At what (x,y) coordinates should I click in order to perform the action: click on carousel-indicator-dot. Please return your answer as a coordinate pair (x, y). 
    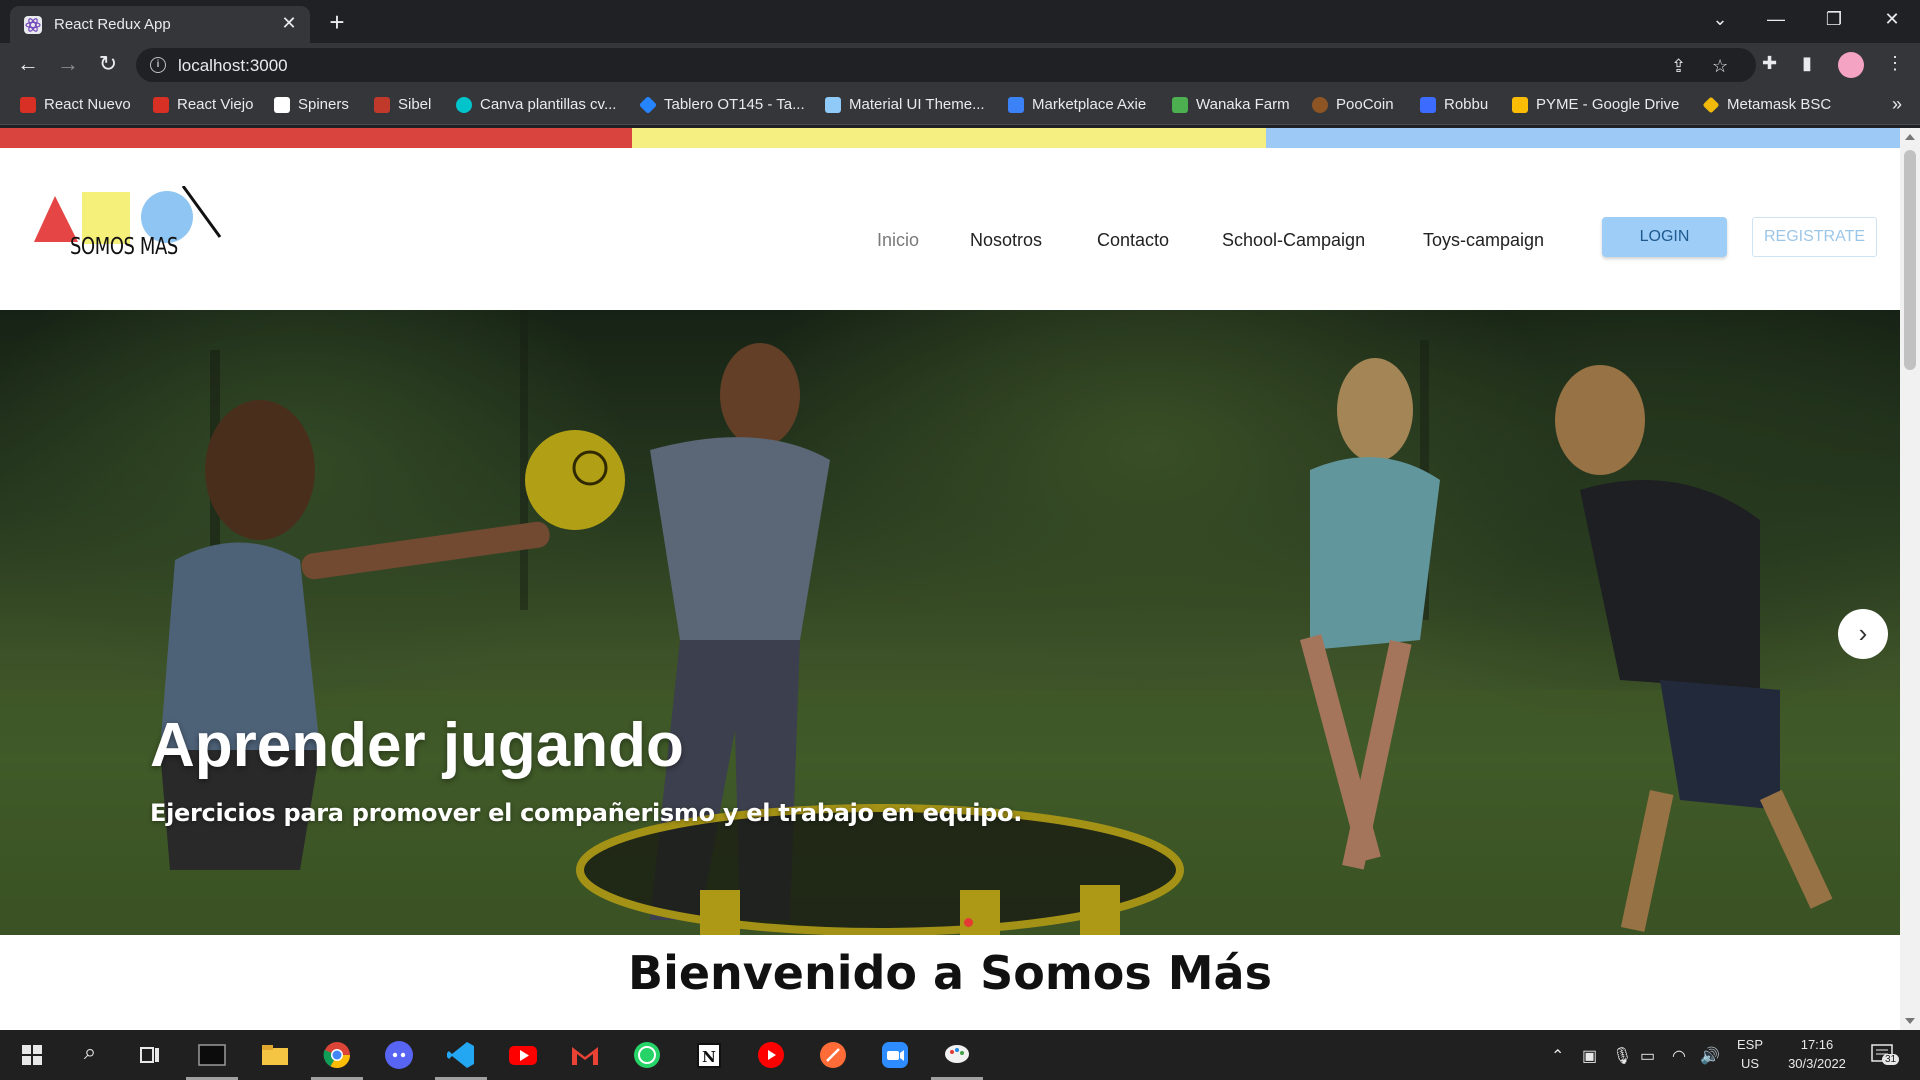
    Looking at the image, I should click on (968, 922).